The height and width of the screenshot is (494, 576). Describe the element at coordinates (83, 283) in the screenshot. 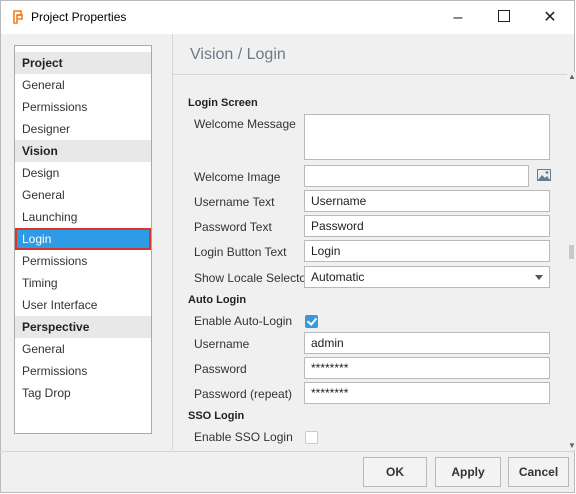

I see `nav-item-vision-timing: Timing` at that location.